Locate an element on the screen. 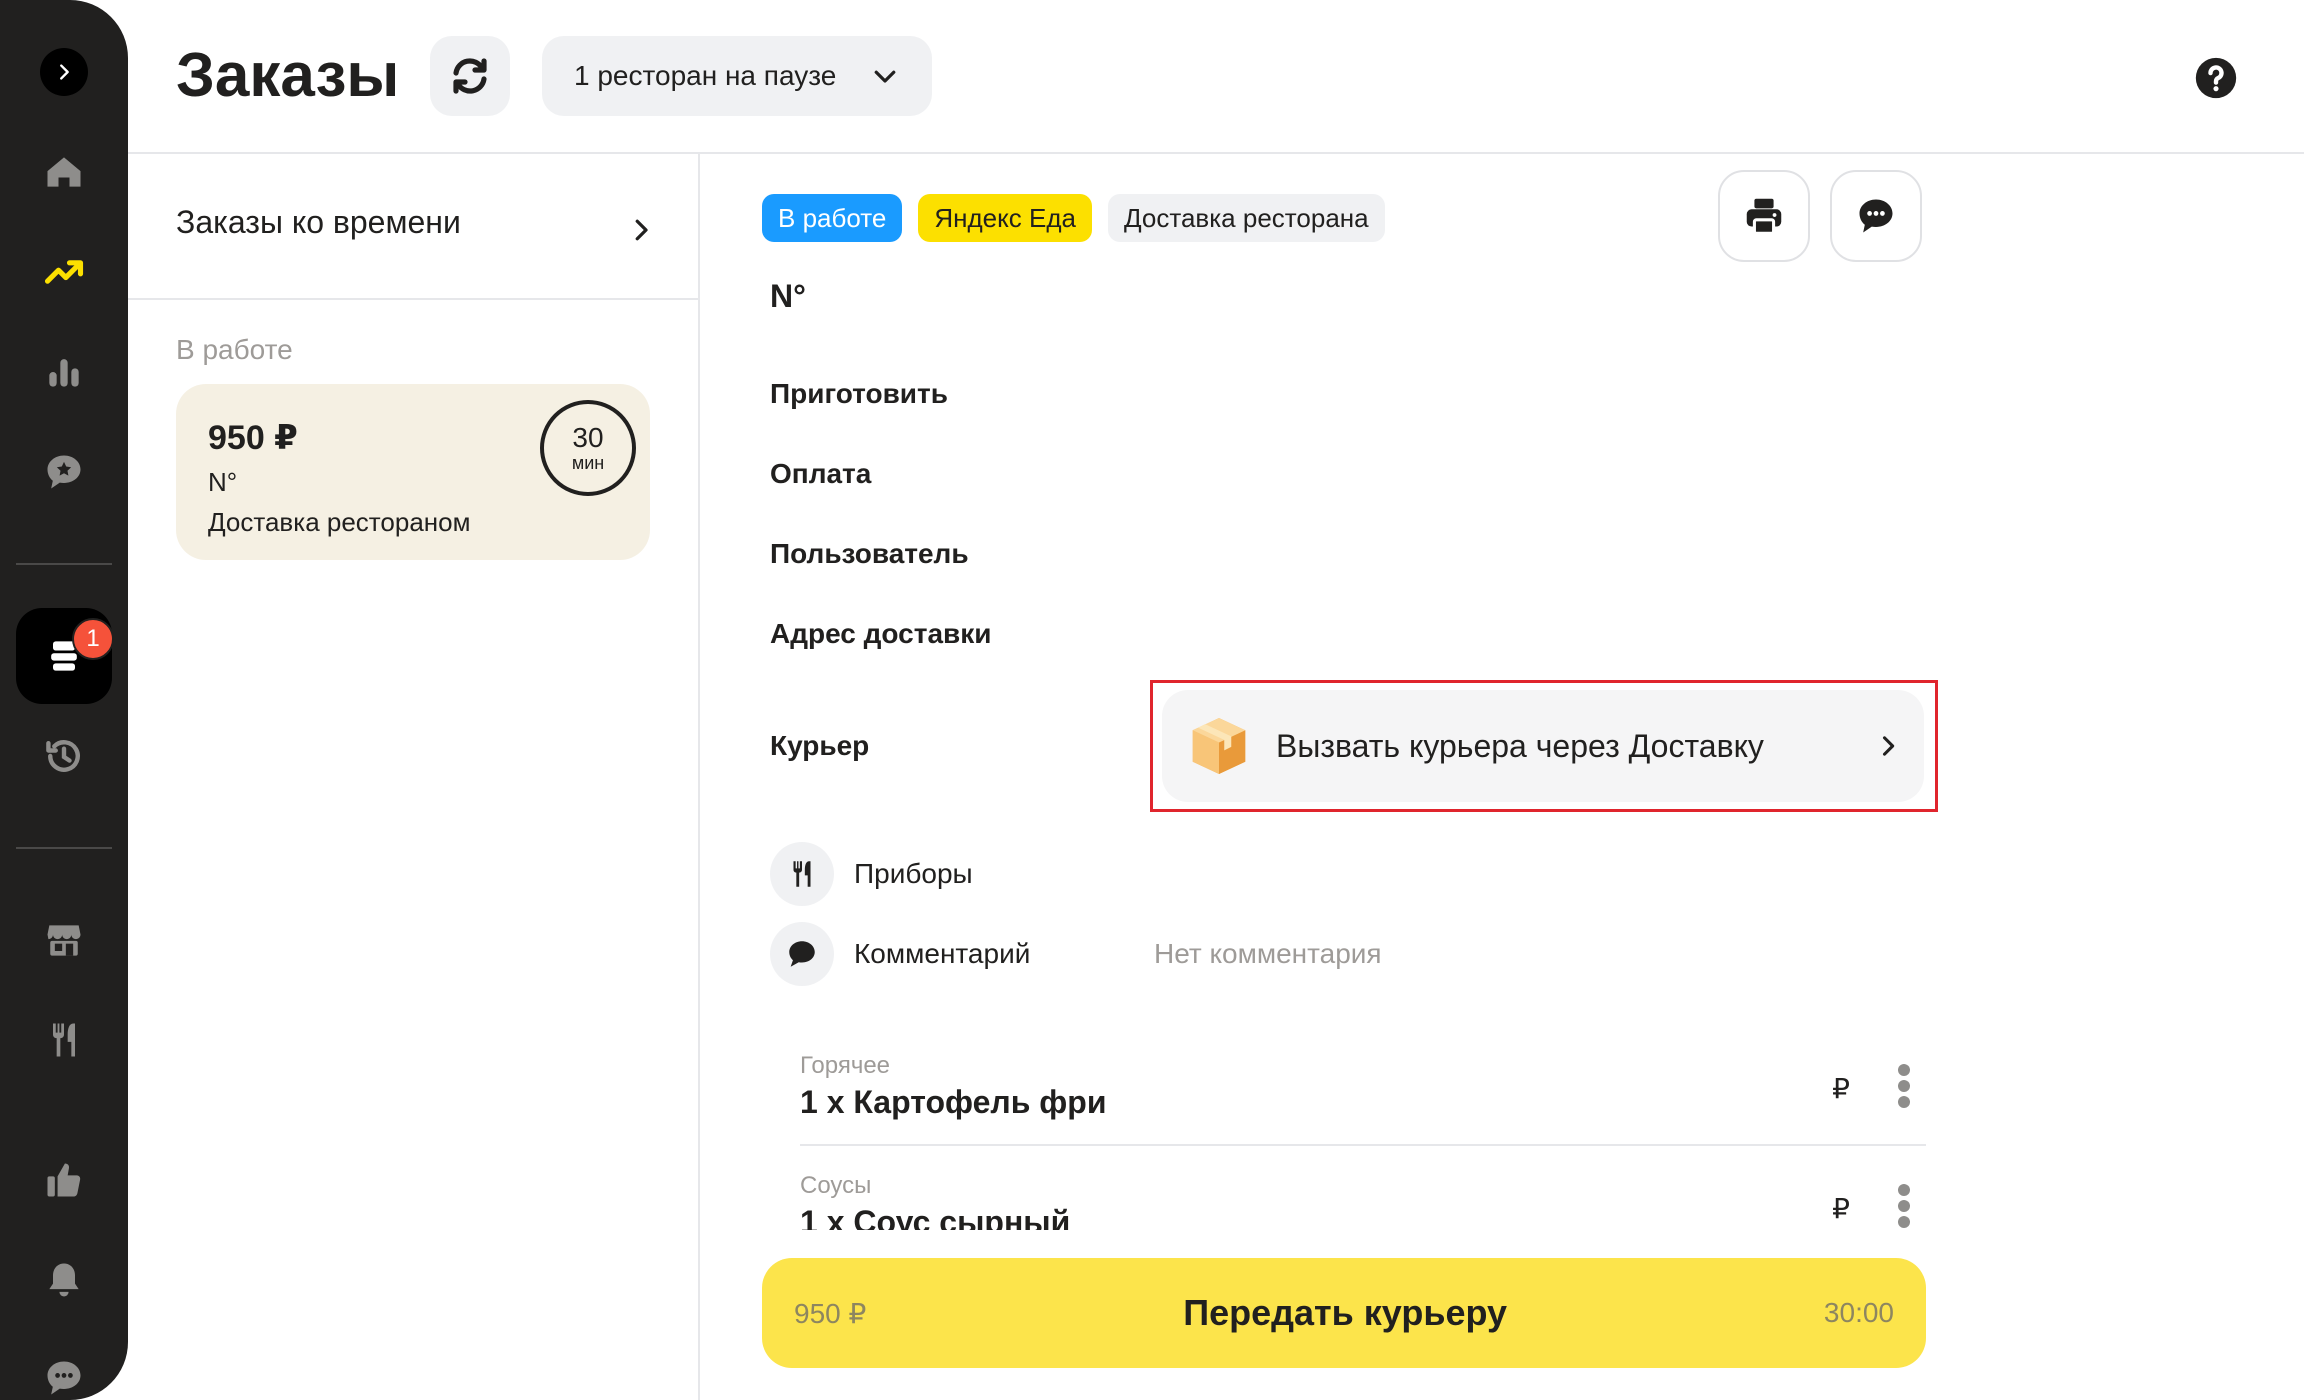  field-label-cook: Приготовить is located at coordinates (859, 393).